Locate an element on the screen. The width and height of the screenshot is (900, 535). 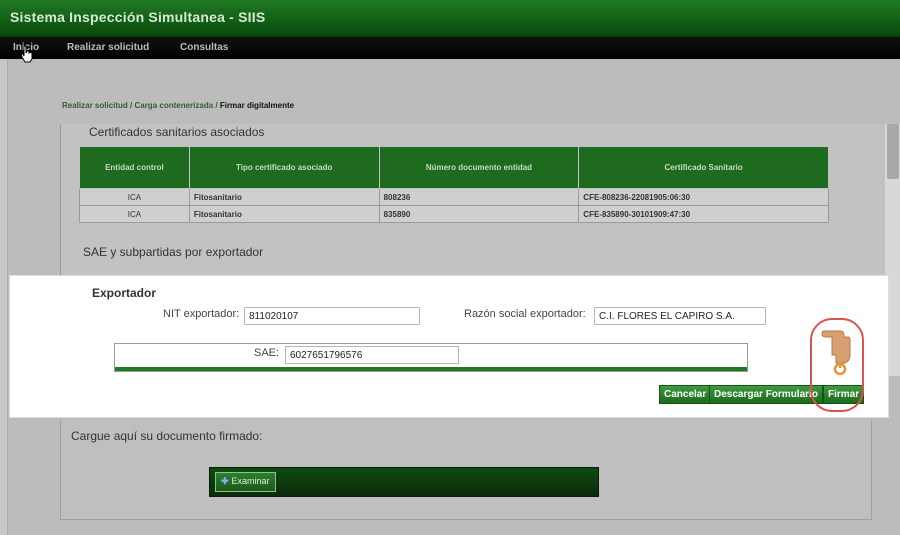
column-header: Número documento entidad is located at coordinates (479, 167).